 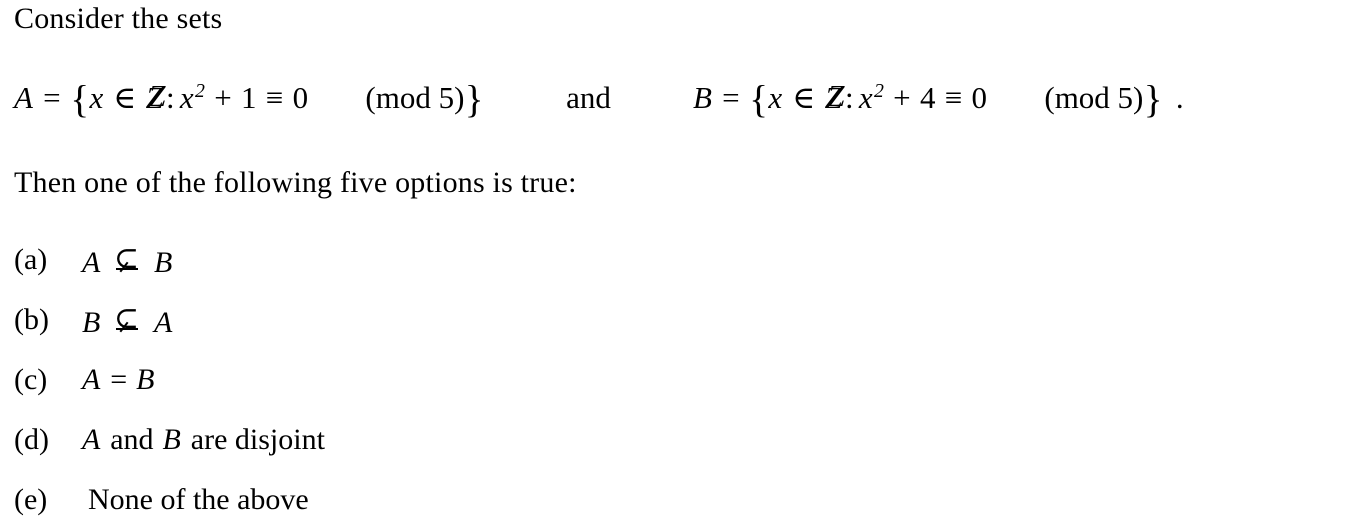 I want to click on set-b-plus: +, so click(x=902, y=98).